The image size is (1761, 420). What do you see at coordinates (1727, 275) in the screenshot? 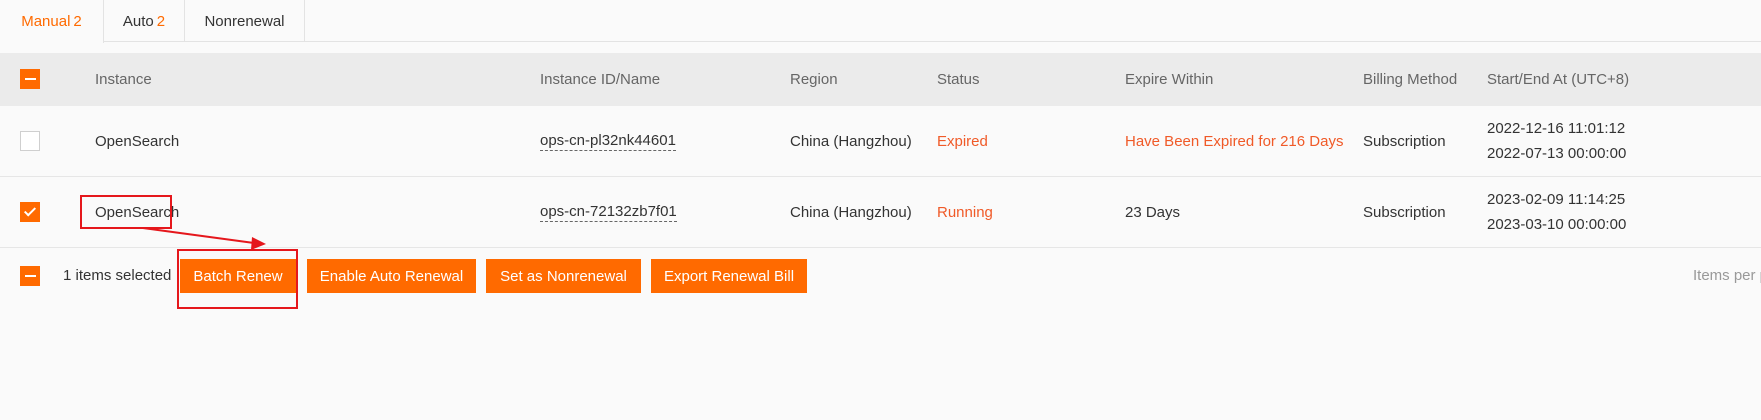
I see `items-per-page-label: Items per p` at bounding box center [1727, 275].